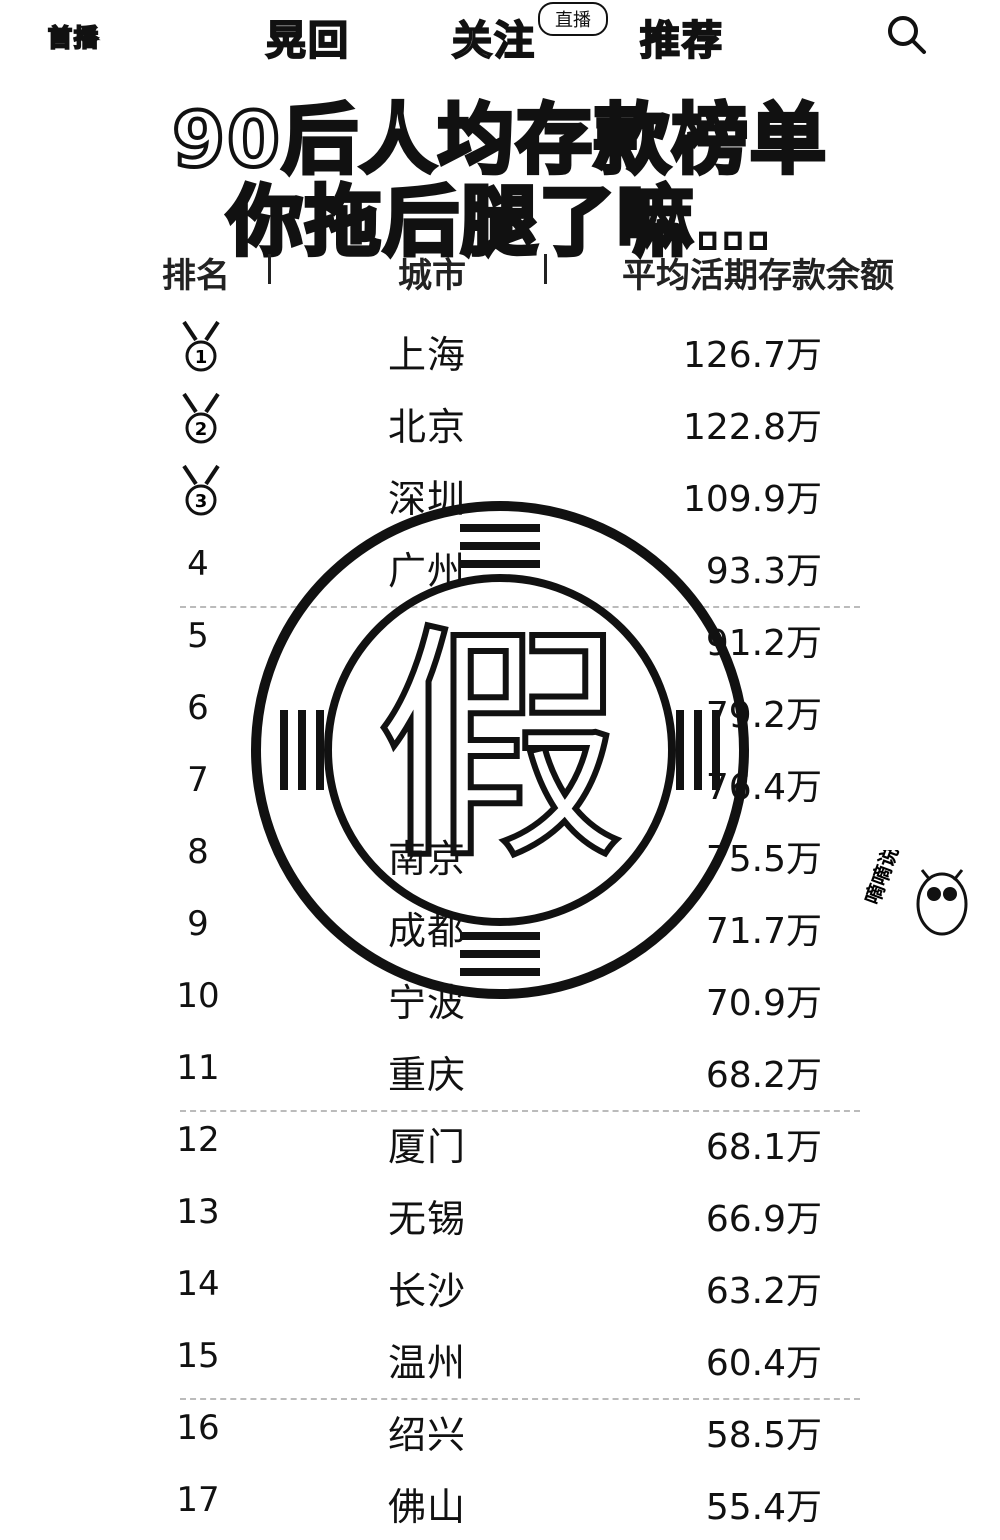 Image resolution: width=1000 pixels, height=1540 pixels. I want to click on rank-number: 17, so click(198, 1500).